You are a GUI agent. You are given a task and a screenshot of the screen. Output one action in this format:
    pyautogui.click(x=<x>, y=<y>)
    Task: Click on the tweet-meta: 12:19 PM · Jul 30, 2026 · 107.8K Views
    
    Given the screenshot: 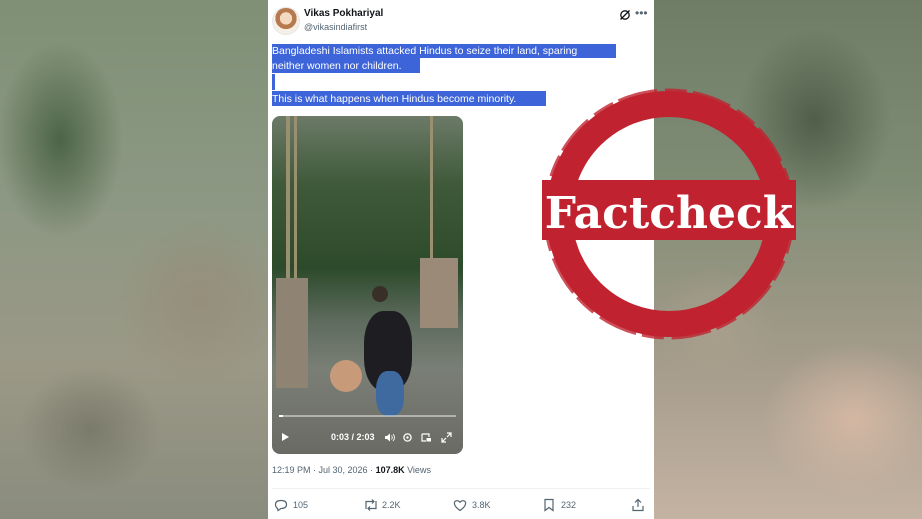 What is the action you would take?
    pyautogui.click(x=351, y=470)
    